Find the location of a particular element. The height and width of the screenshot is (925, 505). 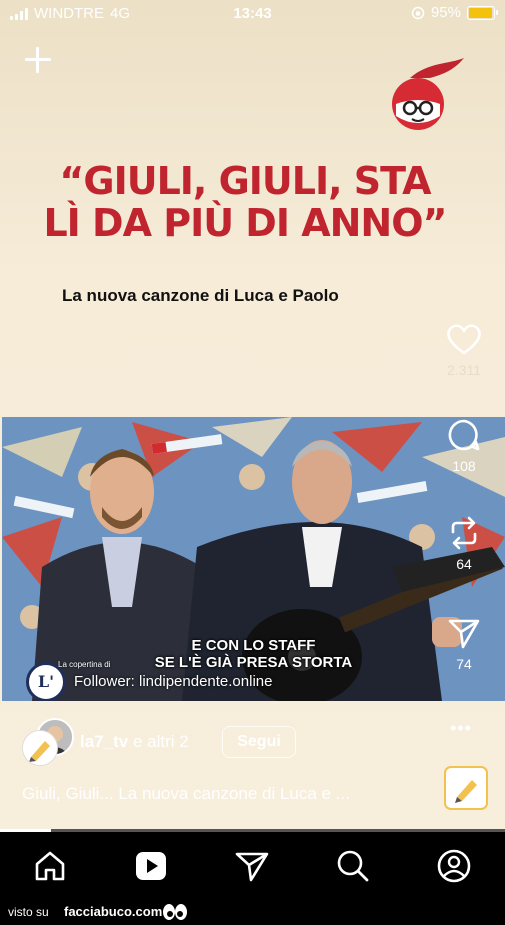

like-button: 2.311 is located at coordinates (464, 350).